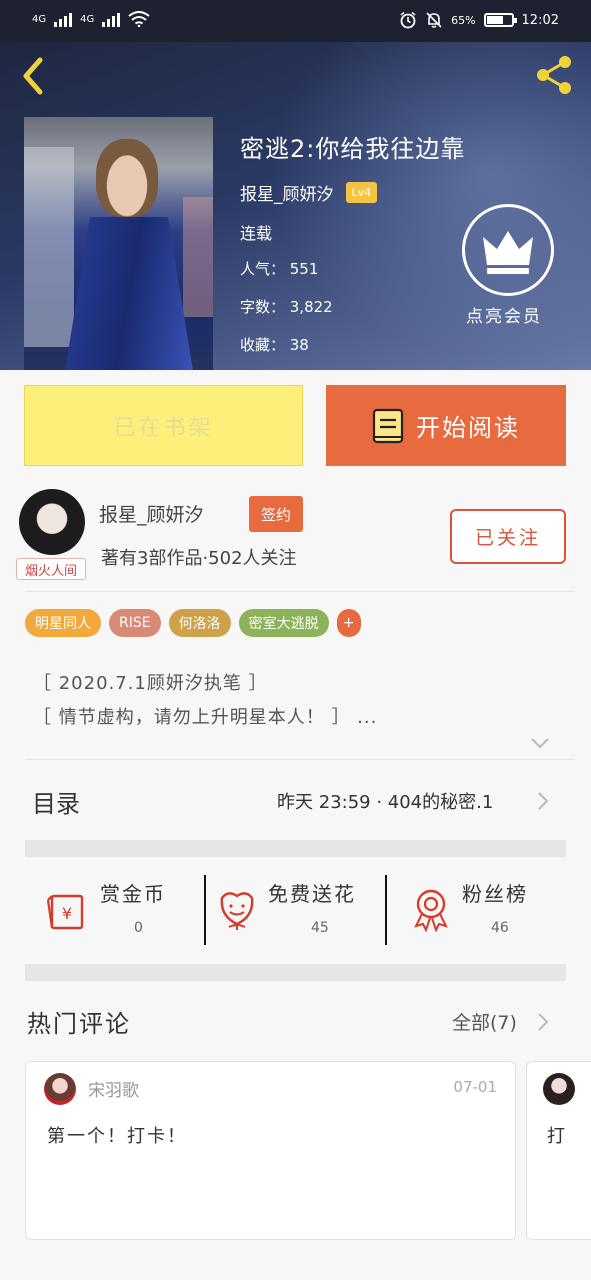  What do you see at coordinates (540, 743) in the screenshot?
I see `expand-chevron-icon` at bounding box center [540, 743].